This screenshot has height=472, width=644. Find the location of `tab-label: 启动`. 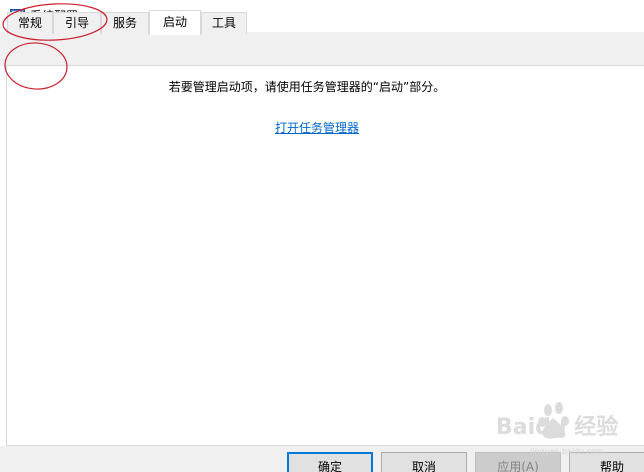

tab-label: 启动 is located at coordinates (174, 22).